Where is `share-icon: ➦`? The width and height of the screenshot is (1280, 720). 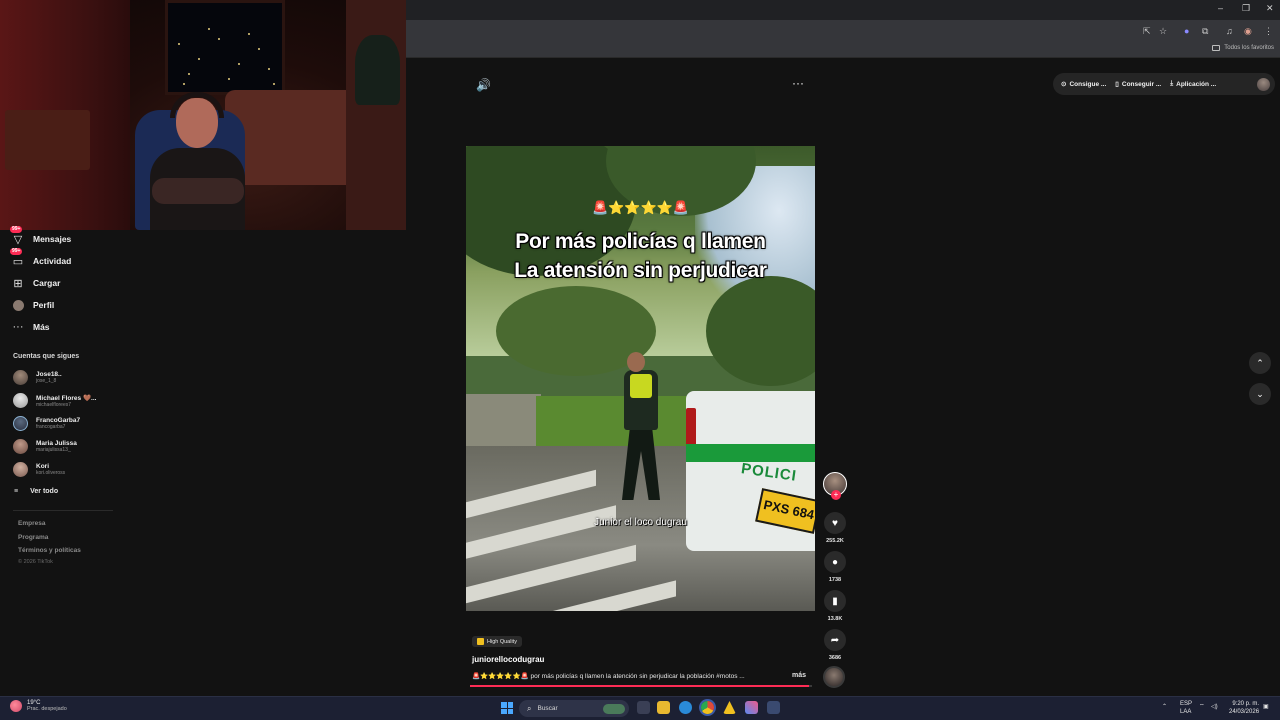 share-icon: ➦ is located at coordinates (835, 640).